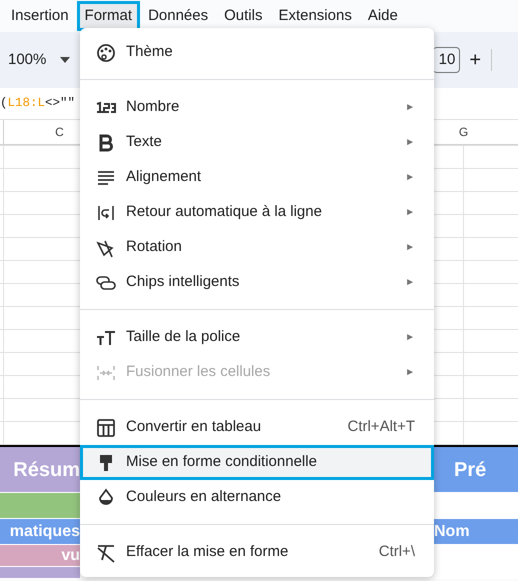  What do you see at coordinates (257, 247) in the screenshot?
I see `menu-item: Rotation ►` at bounding box center [257, 247].